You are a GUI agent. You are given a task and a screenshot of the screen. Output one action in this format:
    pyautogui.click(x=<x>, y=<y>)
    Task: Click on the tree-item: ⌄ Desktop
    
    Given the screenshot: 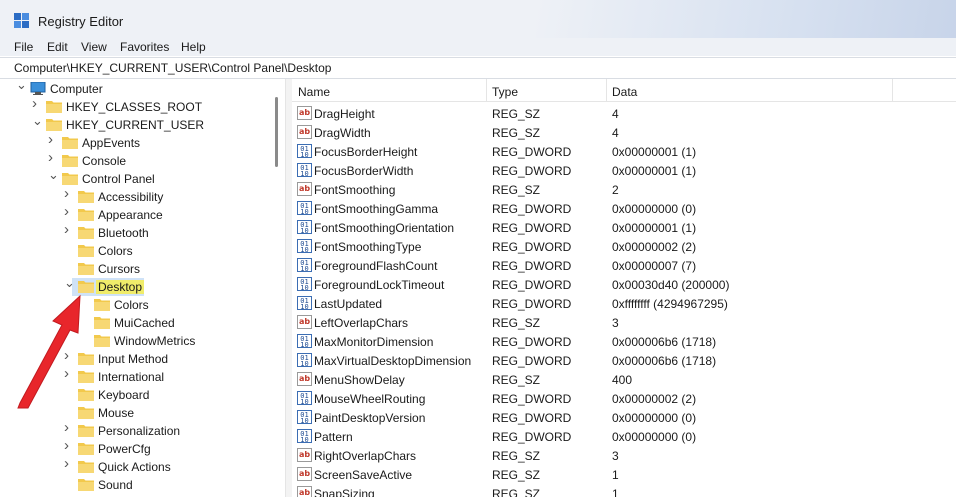 What is the action you would take?
    pyautogui.click(x=135, y=286)
    